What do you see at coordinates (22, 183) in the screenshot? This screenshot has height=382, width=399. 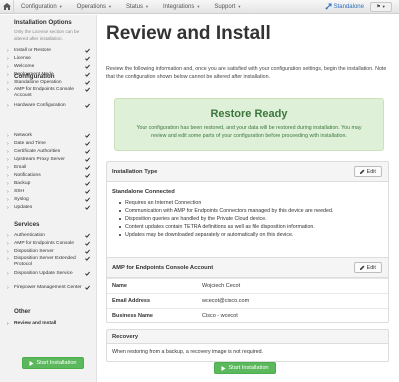 I see `sidebar-item-label: Backup` at bounding box center [22, 183].